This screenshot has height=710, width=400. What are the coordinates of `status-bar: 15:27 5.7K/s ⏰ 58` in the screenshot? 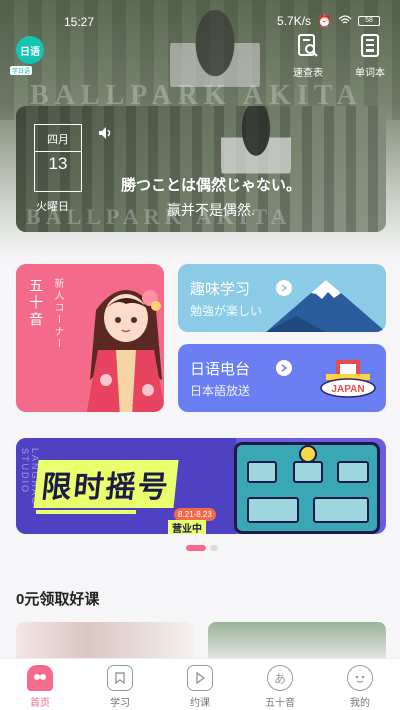 It's located at (200, 14).